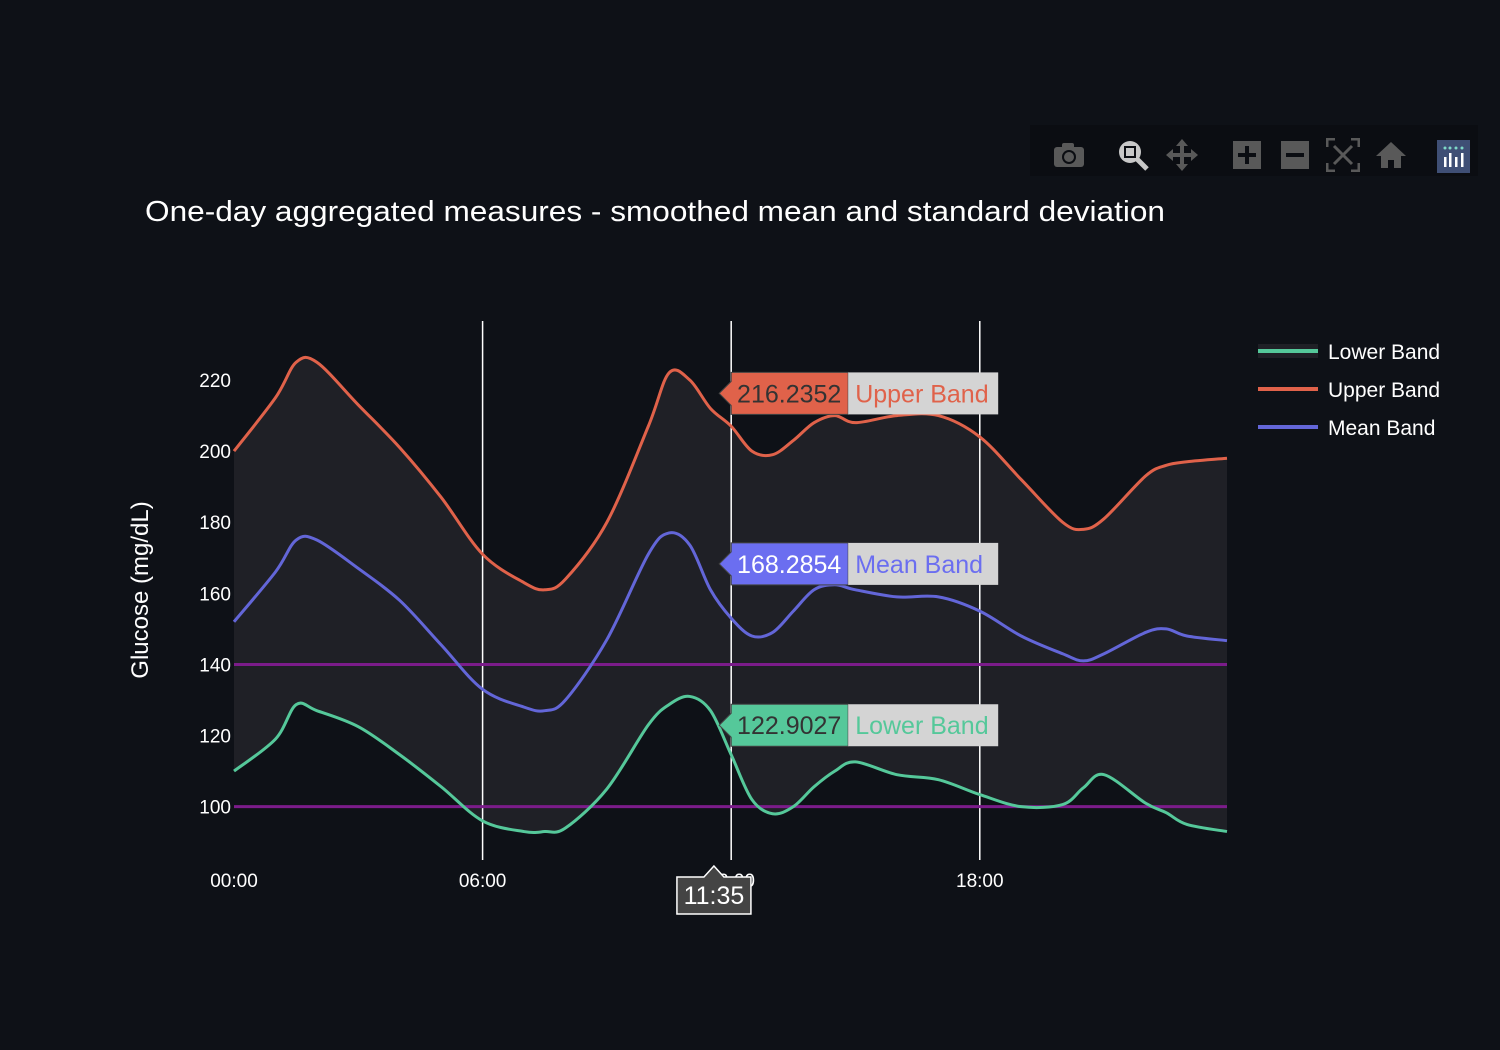 This screenshot has height=1050, width=1500. I want to click on plotly-logo-icon, so click(1453, 156).